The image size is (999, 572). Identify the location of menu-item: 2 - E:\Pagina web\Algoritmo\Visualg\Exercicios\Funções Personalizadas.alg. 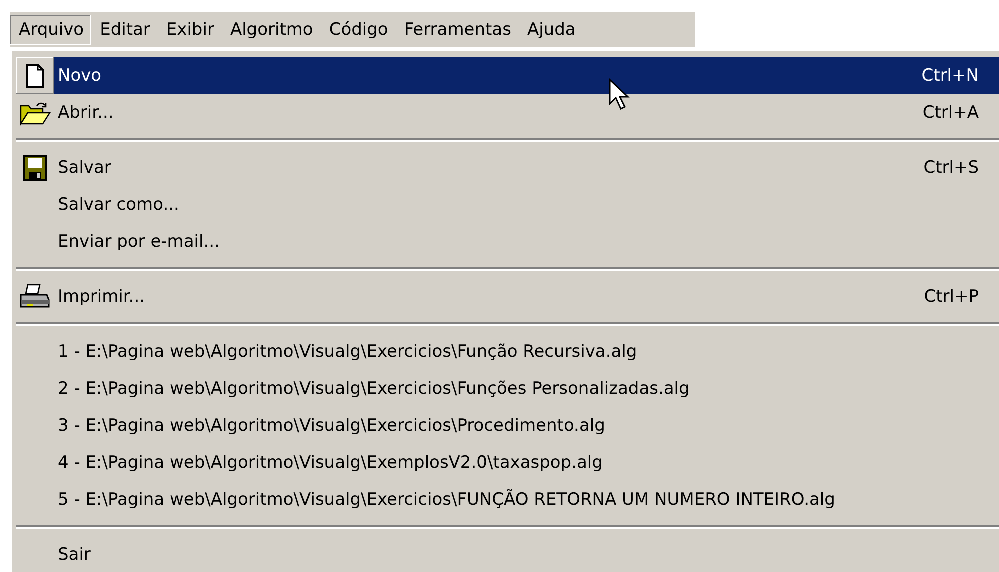
(526, 388).